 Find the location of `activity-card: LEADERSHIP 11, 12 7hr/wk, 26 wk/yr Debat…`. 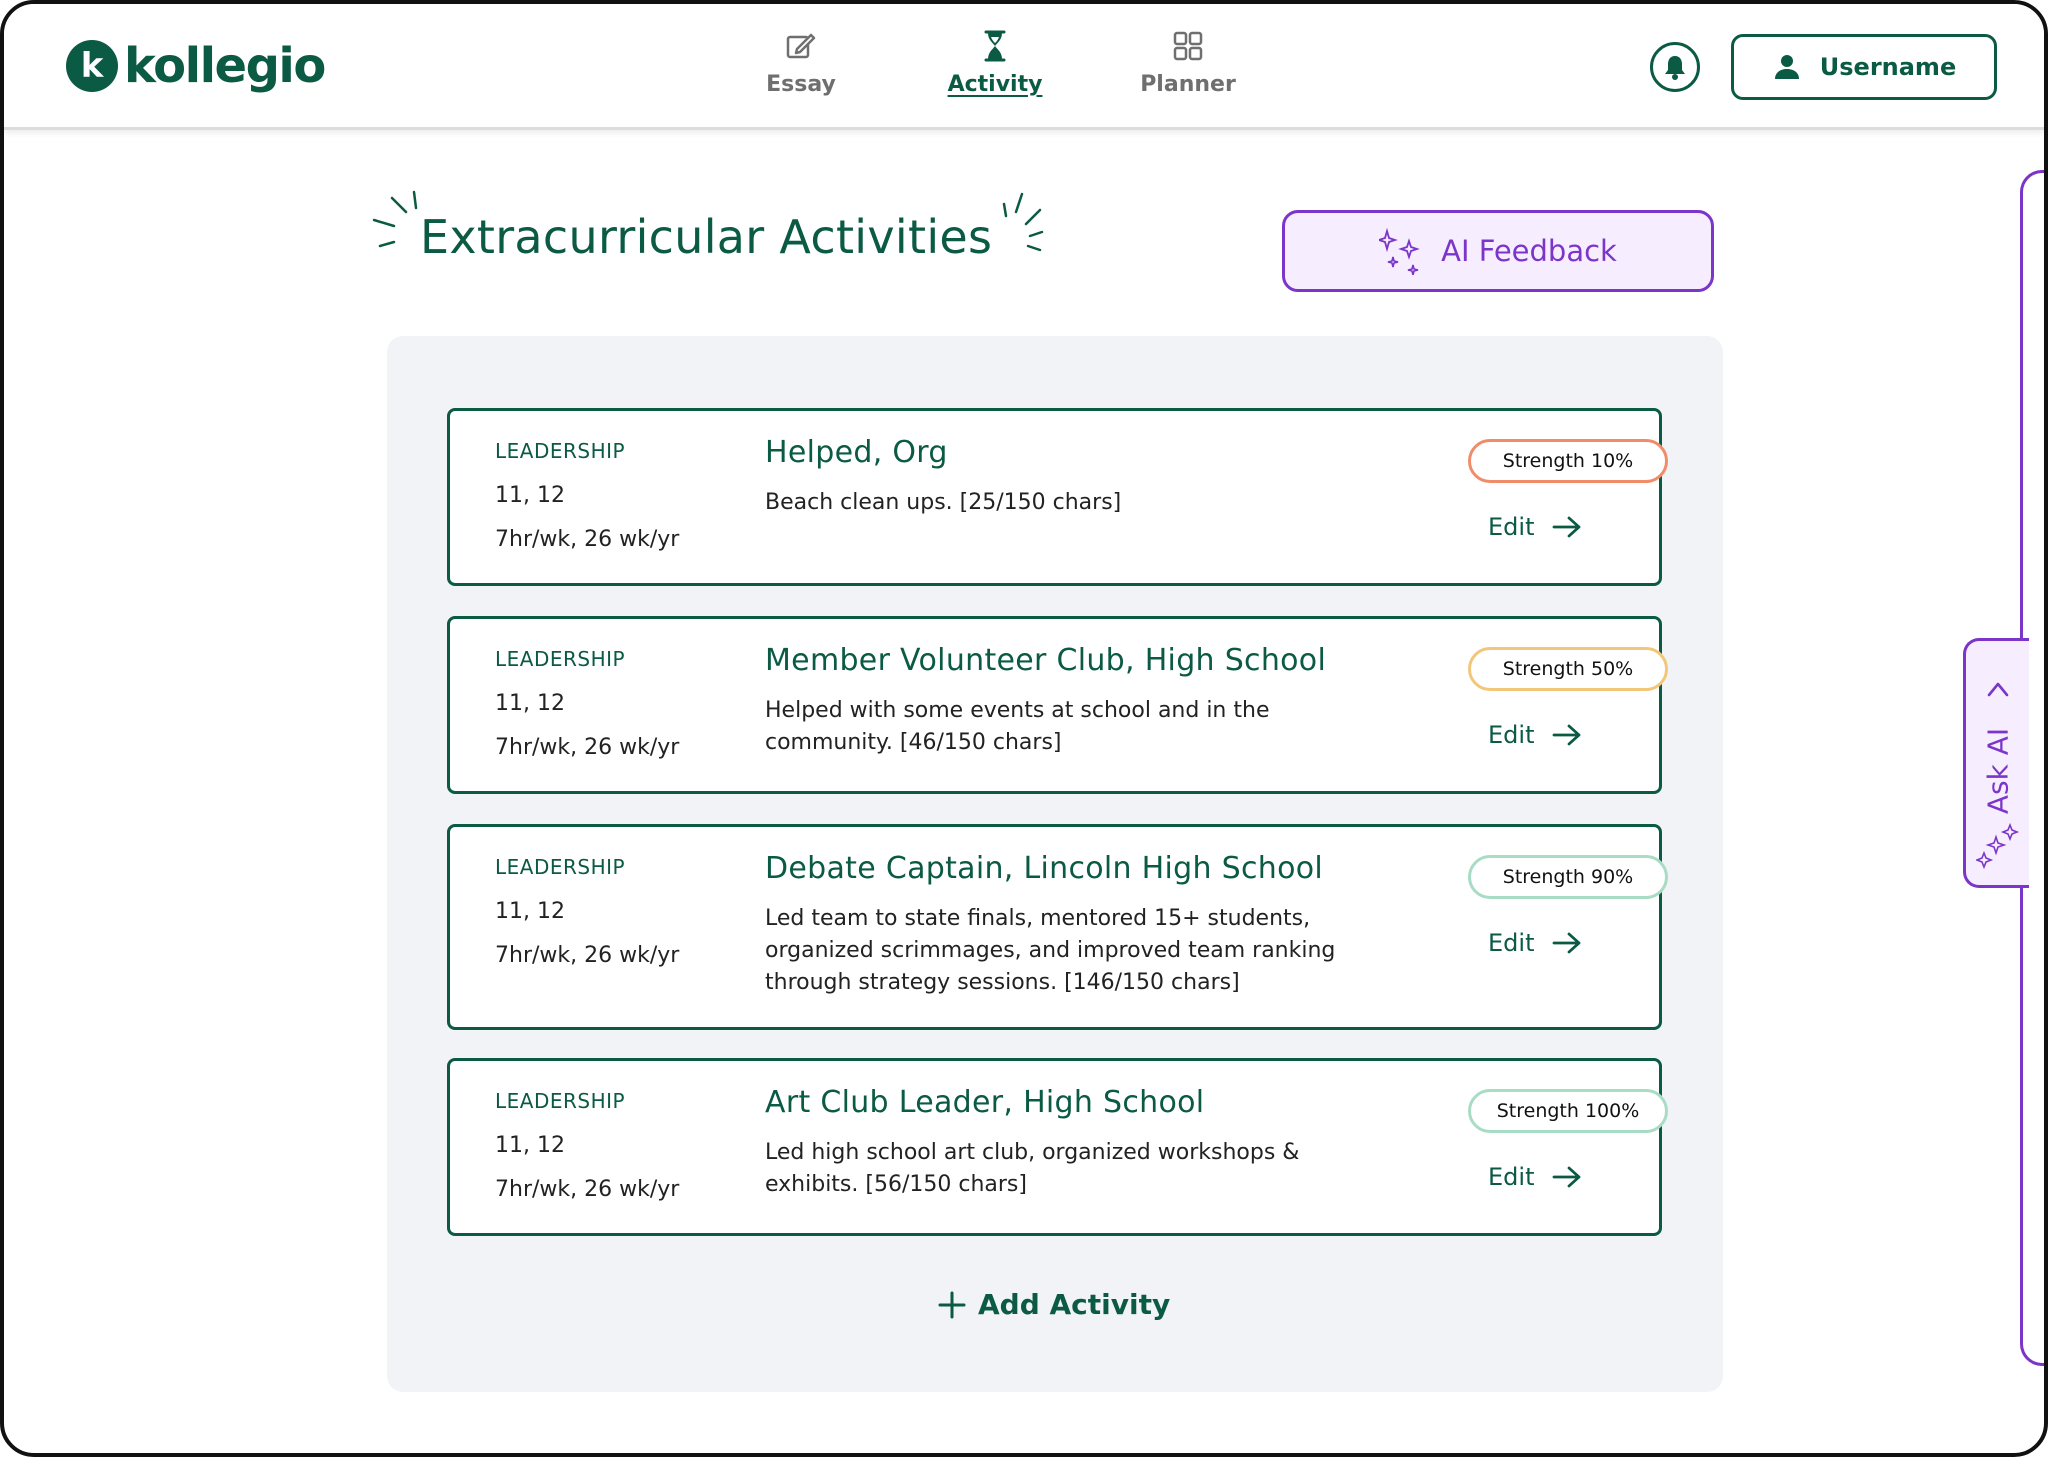

activity-card: LEADERSHIP 11, 12 7hr/wk, 26 wk/yr Debat… is located at coordinates (1057, 927).